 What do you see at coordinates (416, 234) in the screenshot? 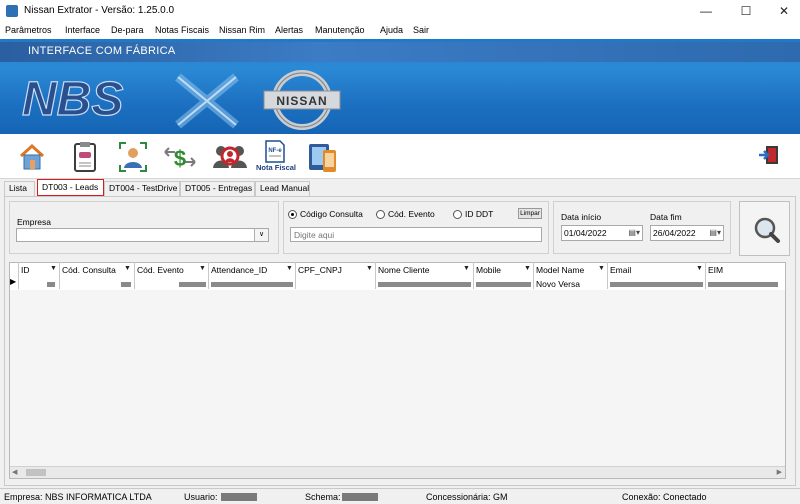
I see `search-input` at bounding box center [416, 234].